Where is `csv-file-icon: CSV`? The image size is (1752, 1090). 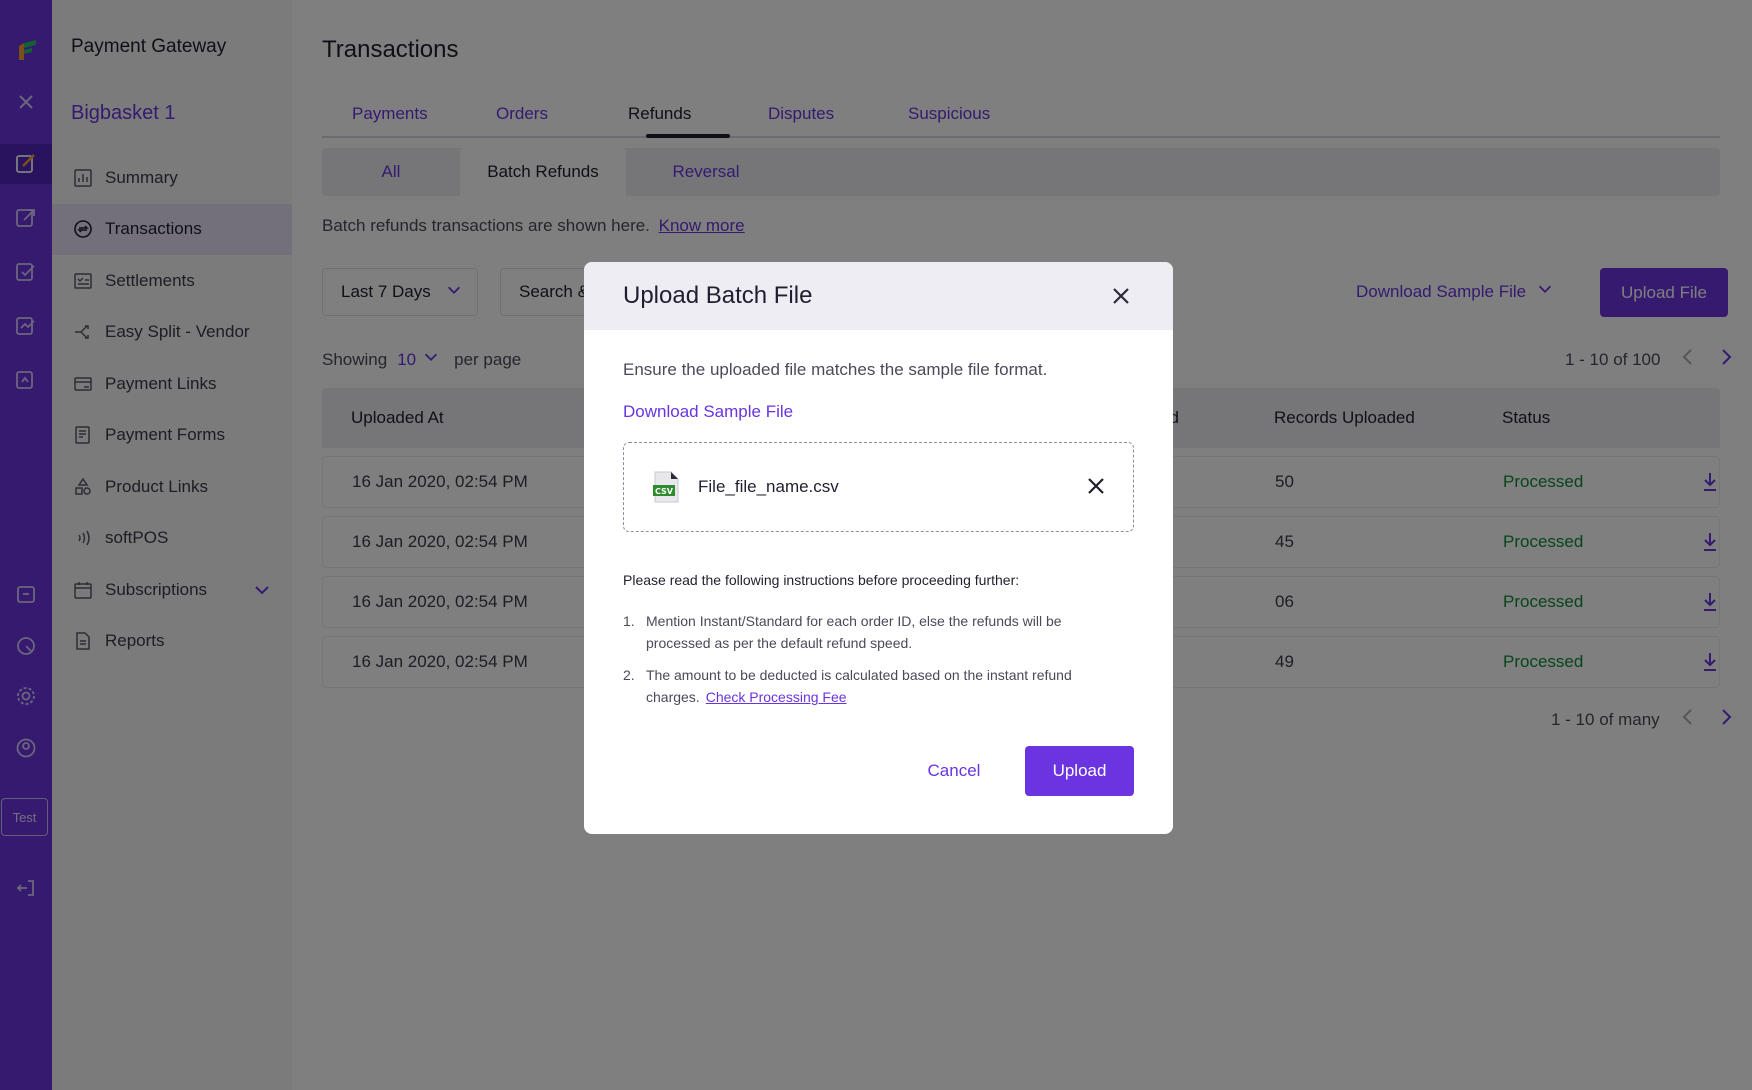 csv-file-icon: CSV is located at coordinates (666, 489).